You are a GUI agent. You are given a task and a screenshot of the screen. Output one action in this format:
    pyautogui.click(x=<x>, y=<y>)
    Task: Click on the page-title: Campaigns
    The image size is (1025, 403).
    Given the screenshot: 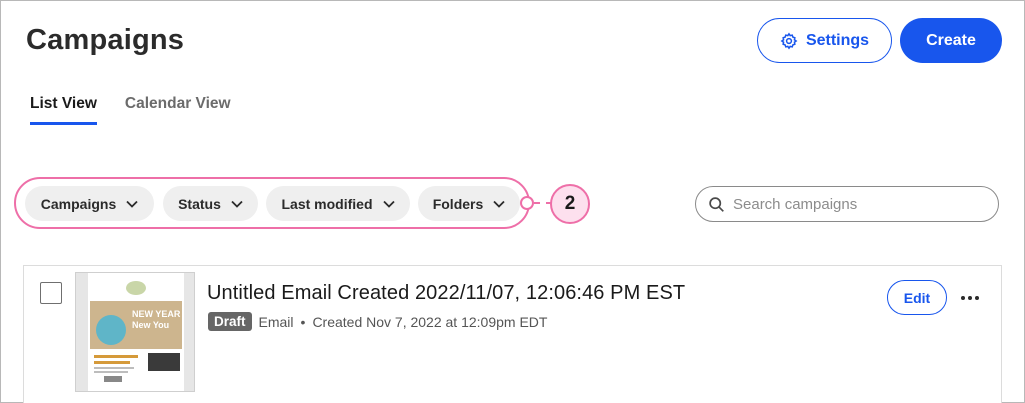 What is the action you would take?
    pyautogui.click(x=105, y=40)
    